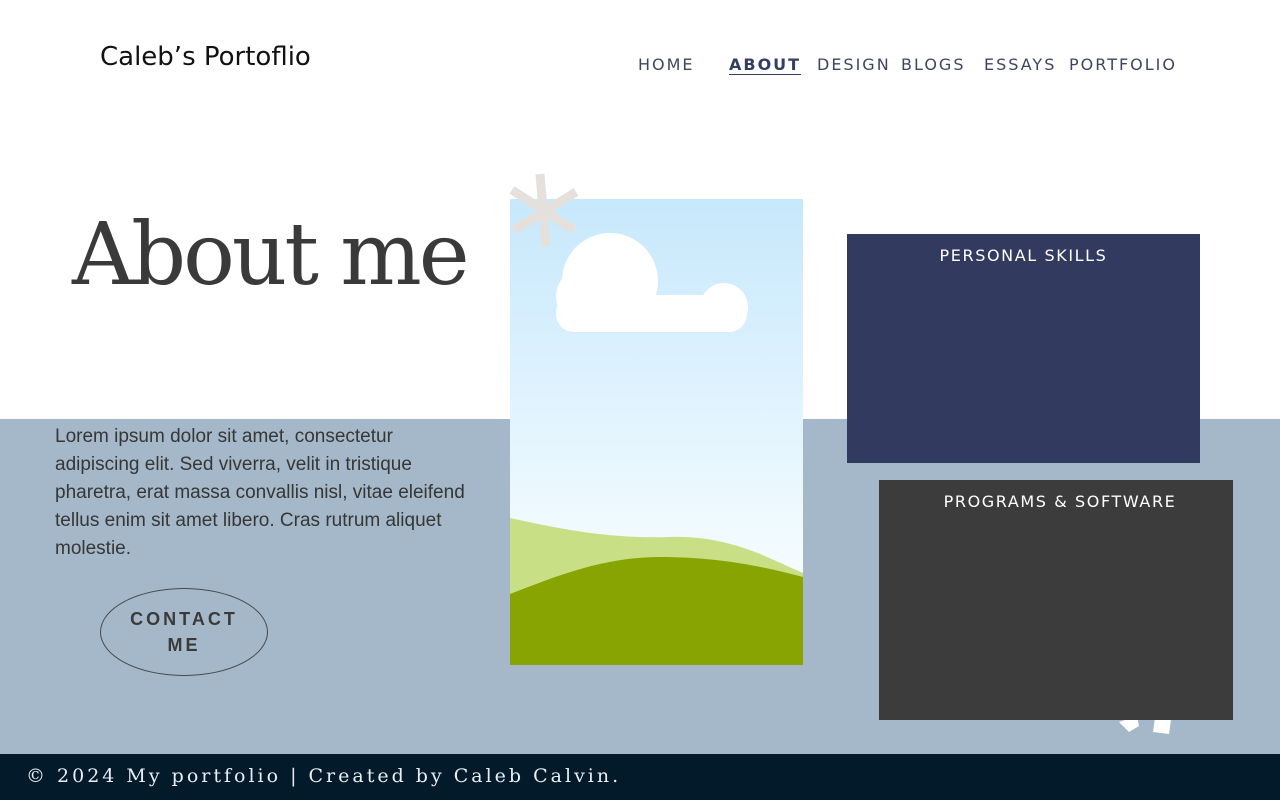 This screenshot has width=1280, height=800. Describe the element at coordinates (184, 632) in the screenshot. I see `contact-me-button: CONTACT ME` at that location.